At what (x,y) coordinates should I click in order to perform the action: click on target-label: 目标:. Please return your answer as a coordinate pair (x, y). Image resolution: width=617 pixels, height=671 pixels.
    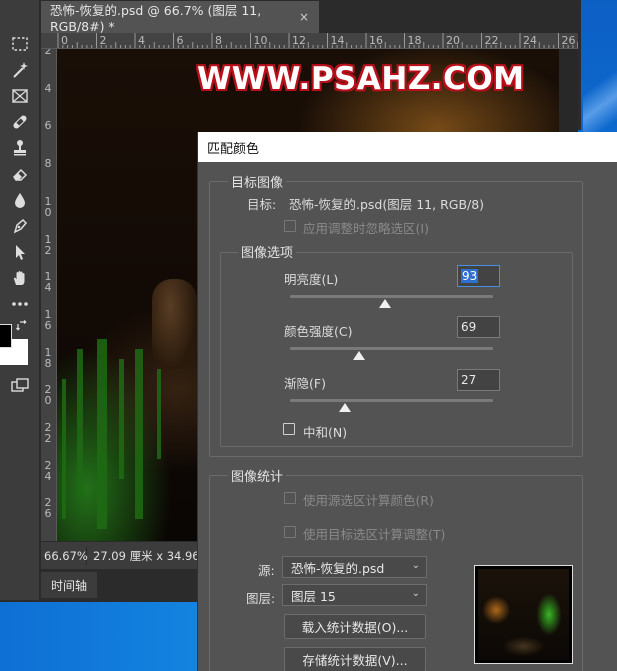
    Looking at the image, I should click on (262, 204).